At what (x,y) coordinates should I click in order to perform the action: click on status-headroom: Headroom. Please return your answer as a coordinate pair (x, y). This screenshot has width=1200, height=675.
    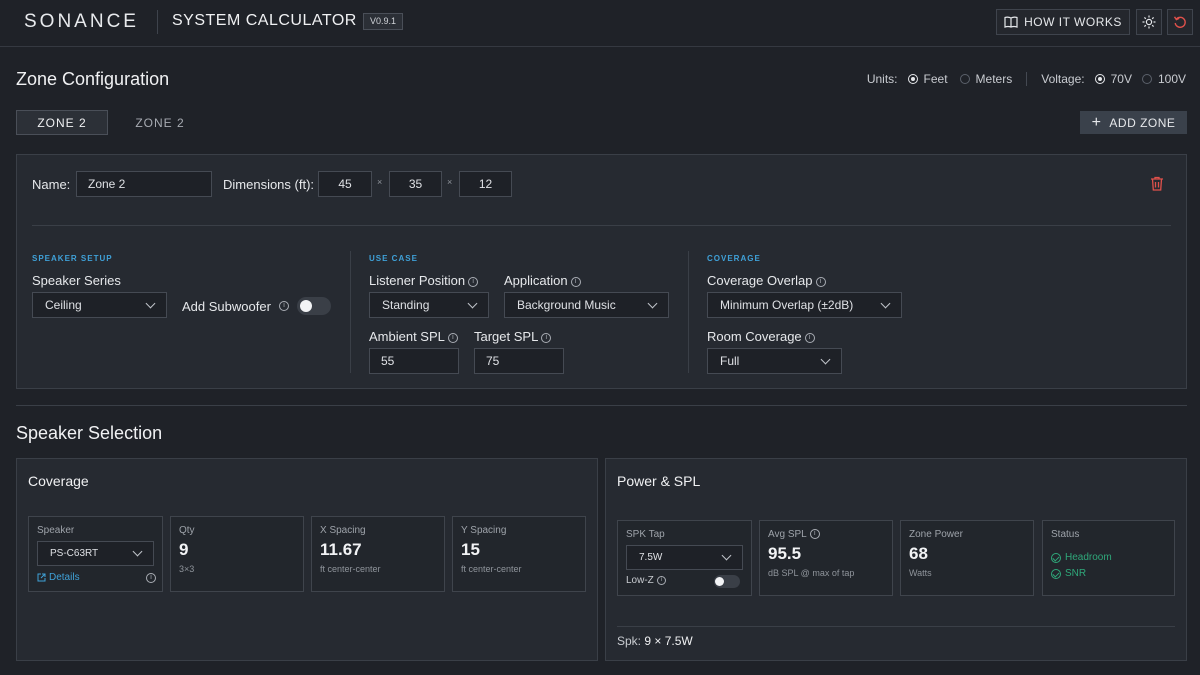
    Looking at the image, I should click on (1081, 557).